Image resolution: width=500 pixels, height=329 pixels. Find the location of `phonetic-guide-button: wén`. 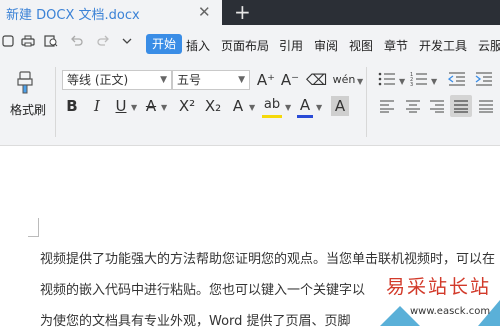

phonetic-guide-button: wén is located at coordinates (344, 80).